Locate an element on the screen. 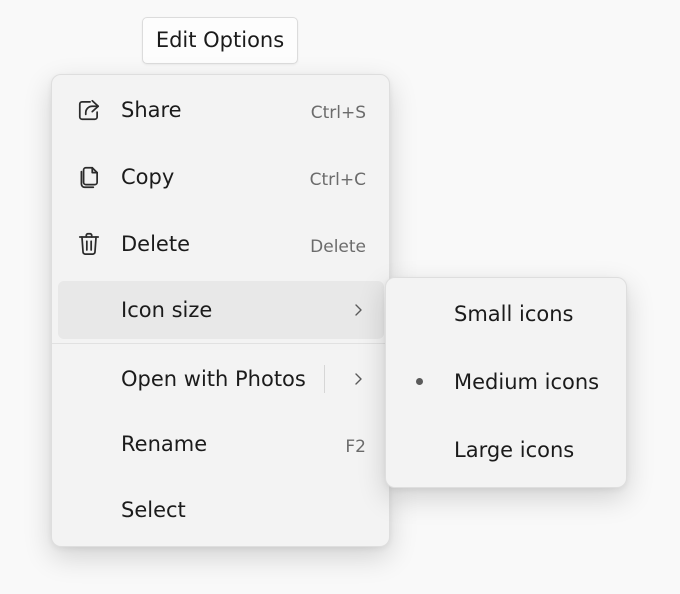 This screenshot has height=594, width=680. shortcut-label: Ctrl+C is located at coordinates (337, 180).